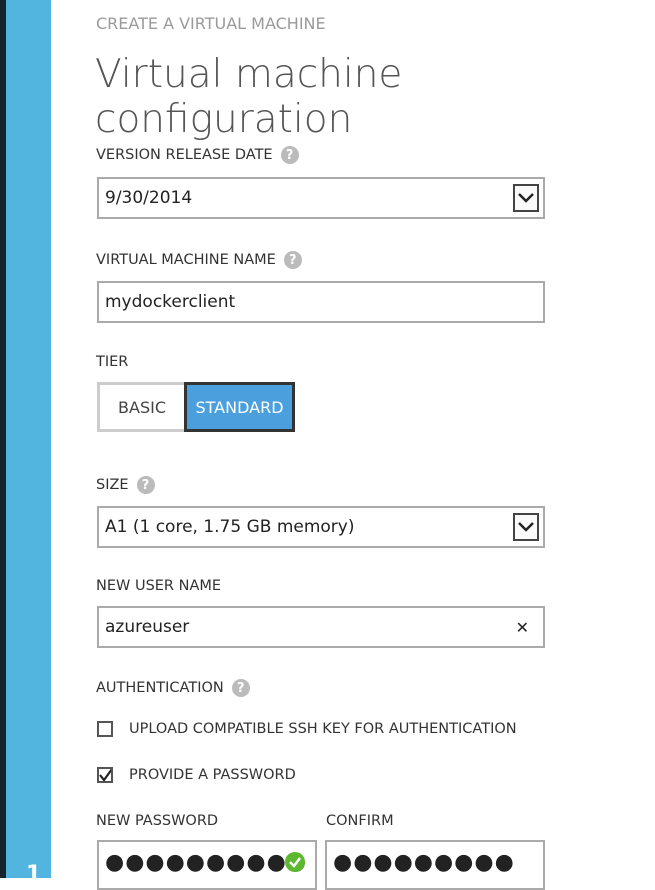 This screenshot has height=890, width=655. I want to click on label-text: AUTHENTICATION, so click(160, 688).